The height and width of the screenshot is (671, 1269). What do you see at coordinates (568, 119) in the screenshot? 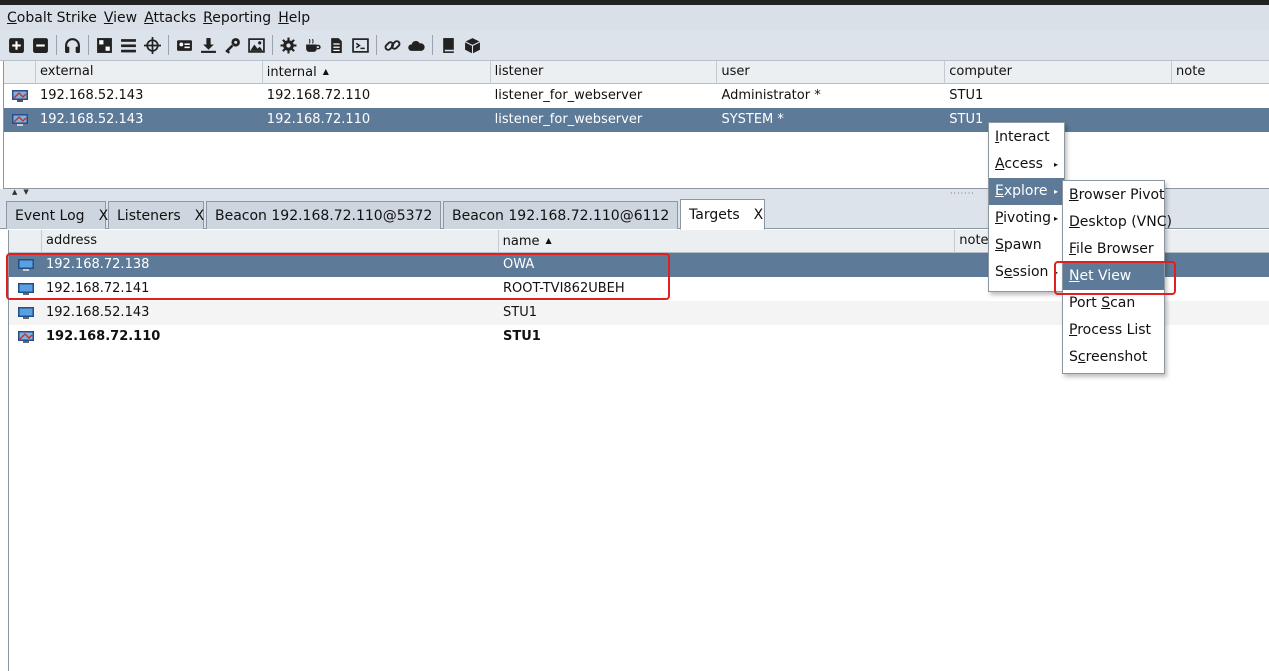
I see `cell-listener: listener_for_webserver` at bounding box center [568, 119].